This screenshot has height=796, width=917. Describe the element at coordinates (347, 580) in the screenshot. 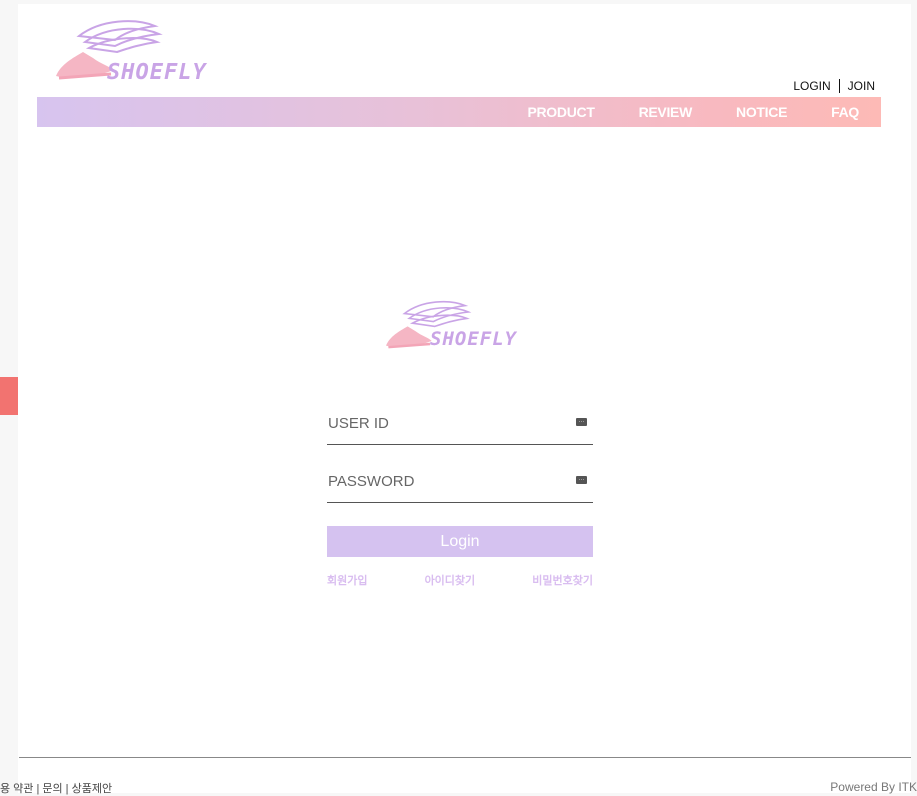

I see `signup-link: 회원가입` at that location.